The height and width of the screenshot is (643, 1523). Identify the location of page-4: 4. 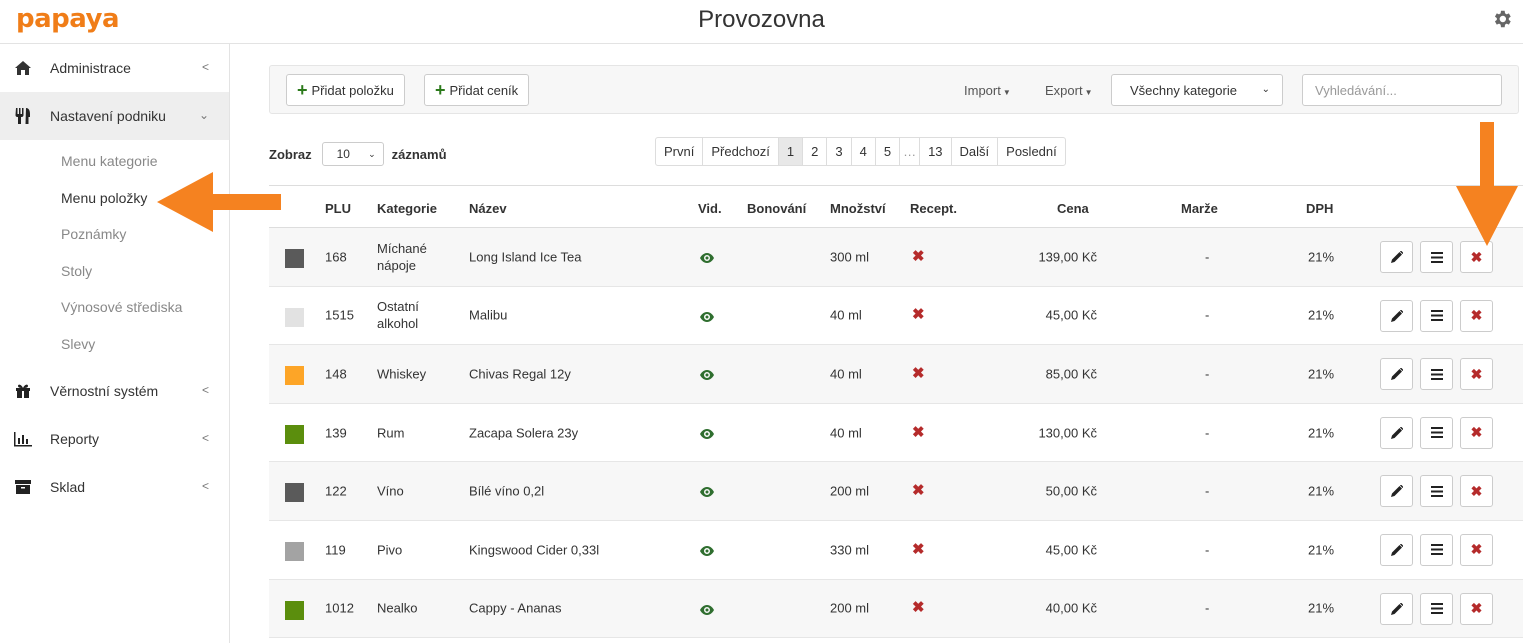
(862, 151).